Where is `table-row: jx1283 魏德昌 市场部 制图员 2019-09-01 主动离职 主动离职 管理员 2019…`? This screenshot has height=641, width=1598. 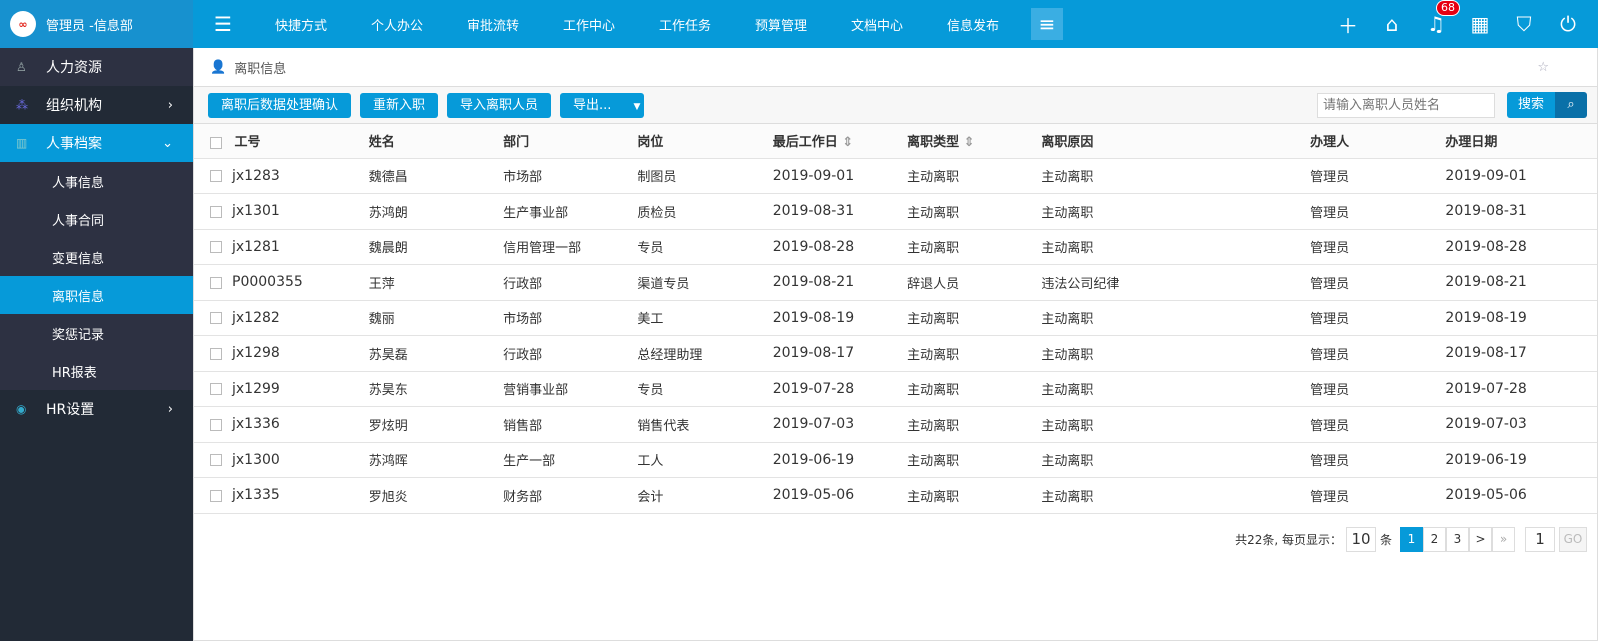 table-row: jx1283 魏德昌 市场部 制图员 2019-09-01 主动离职 主动离职 管理员 2019… is located at coordinates (895, 176).